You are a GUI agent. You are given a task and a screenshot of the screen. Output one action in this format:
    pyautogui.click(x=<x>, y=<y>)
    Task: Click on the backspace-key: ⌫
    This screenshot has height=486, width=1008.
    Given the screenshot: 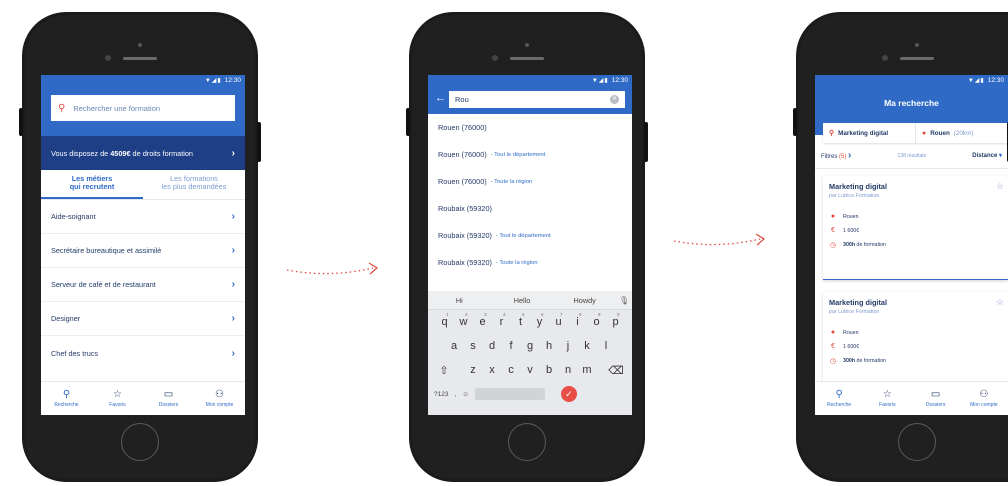 What is the action you would take?
    pyautogui.click(x=616, y=370)
    